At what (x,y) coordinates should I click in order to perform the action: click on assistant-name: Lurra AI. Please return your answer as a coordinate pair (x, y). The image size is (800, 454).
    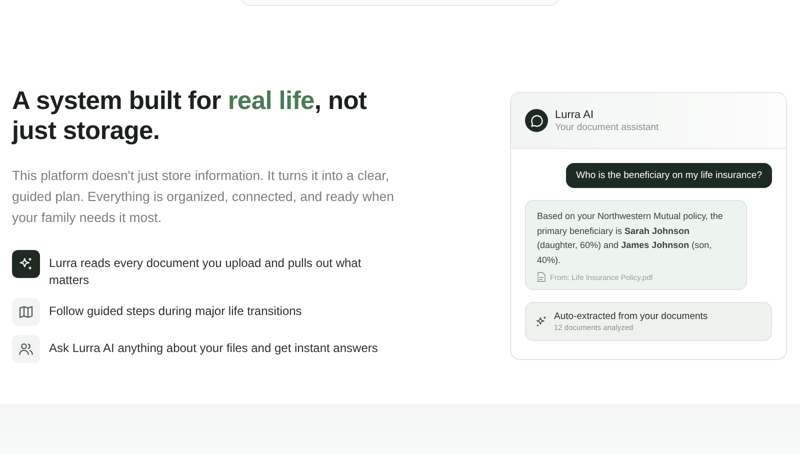
    Looking at the image, I should click on (575, 114).